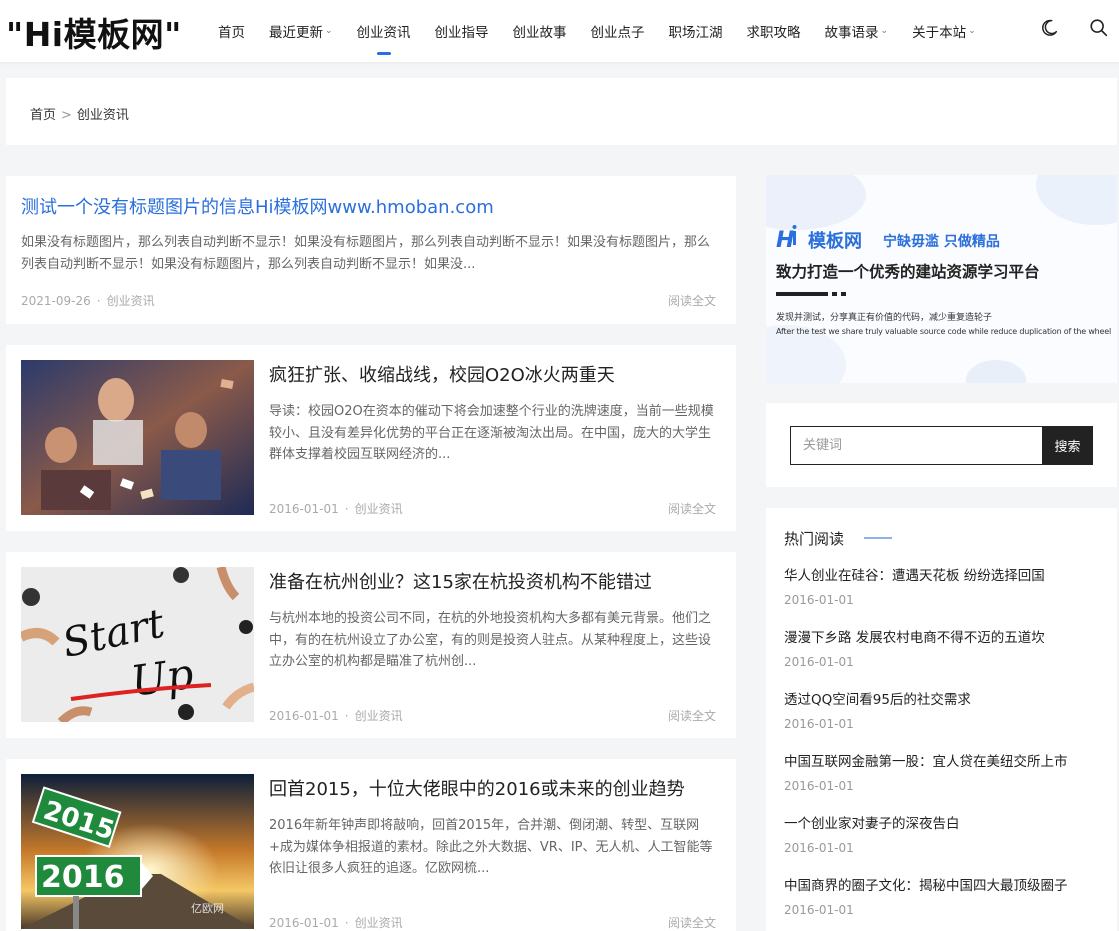 This screenshot has height=931, width=1119. I want to click on nav-item-startup-ideas: 创业点子, so click(618, 31).